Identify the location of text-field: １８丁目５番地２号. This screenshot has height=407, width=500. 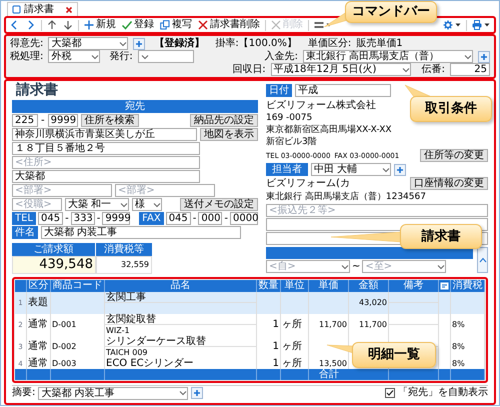
(106, 148).